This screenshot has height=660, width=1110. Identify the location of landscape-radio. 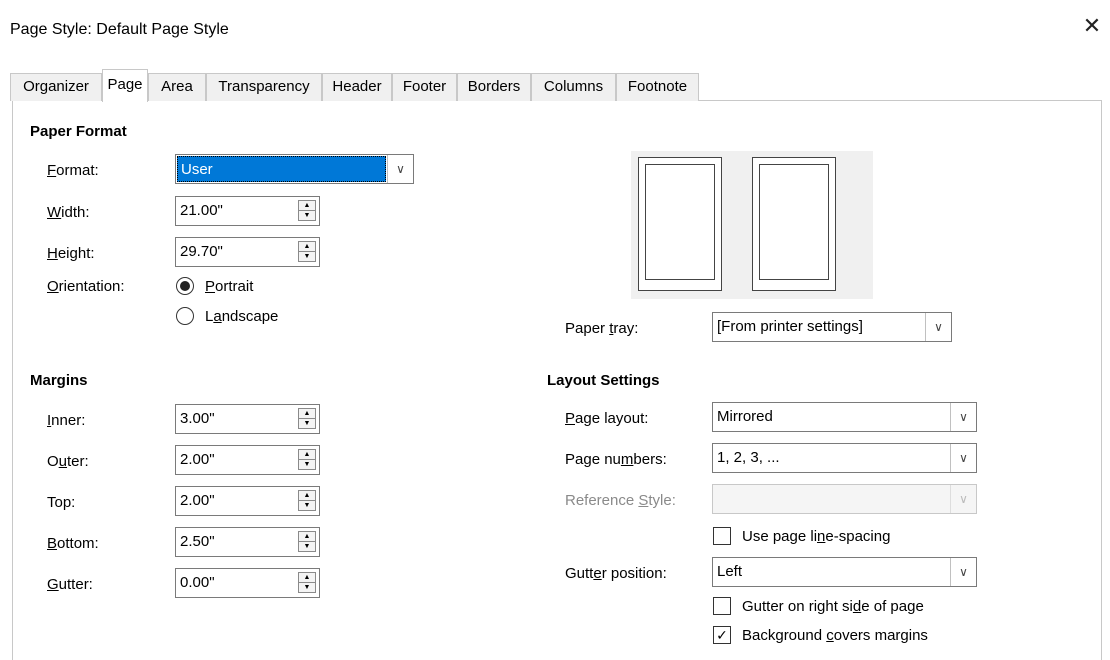
(185, 316).